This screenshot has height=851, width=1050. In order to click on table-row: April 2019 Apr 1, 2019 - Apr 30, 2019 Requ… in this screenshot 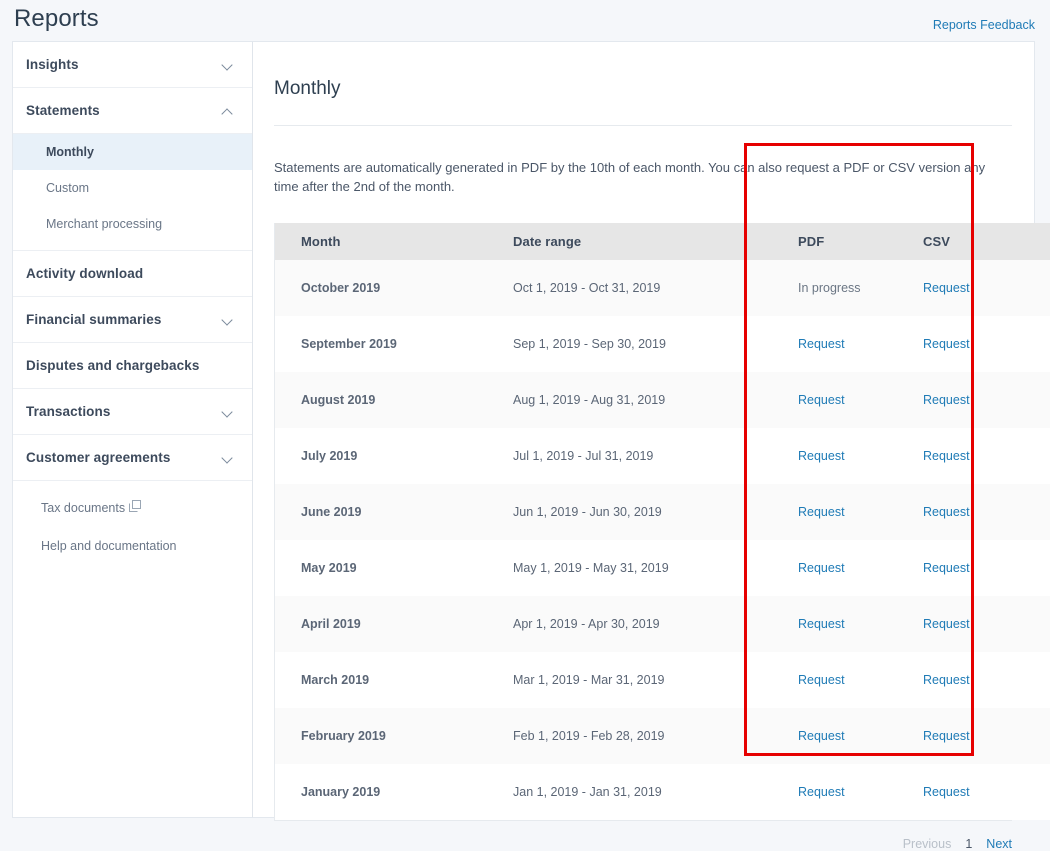, I will do `click(662, 624)`.